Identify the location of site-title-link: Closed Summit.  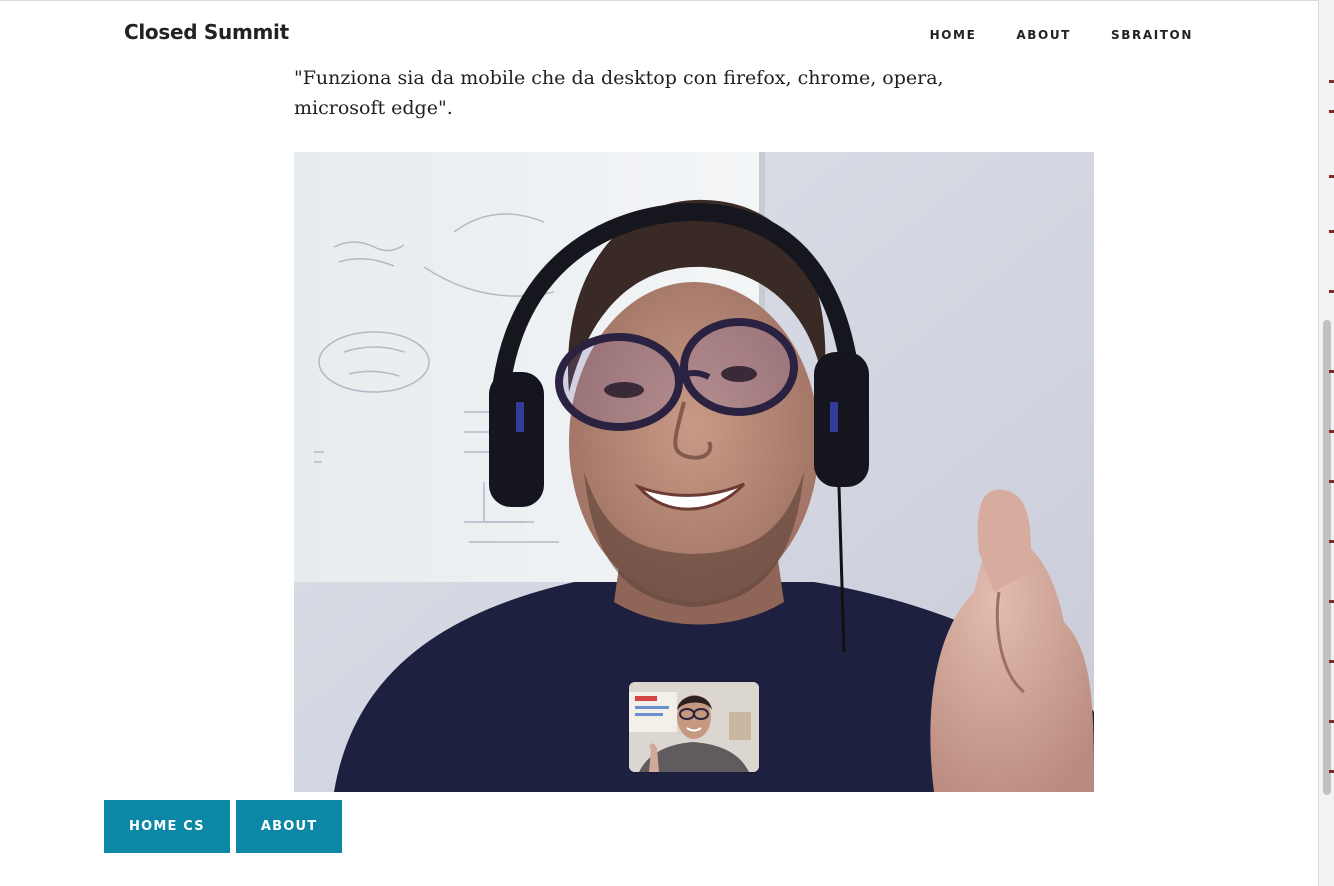
(206, 32).